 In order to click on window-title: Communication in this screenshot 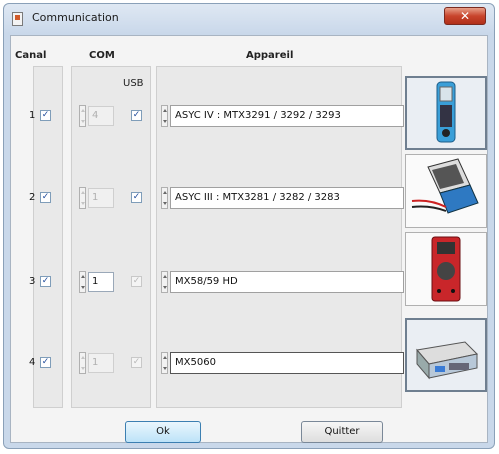, I will do `click(75, 17)`.